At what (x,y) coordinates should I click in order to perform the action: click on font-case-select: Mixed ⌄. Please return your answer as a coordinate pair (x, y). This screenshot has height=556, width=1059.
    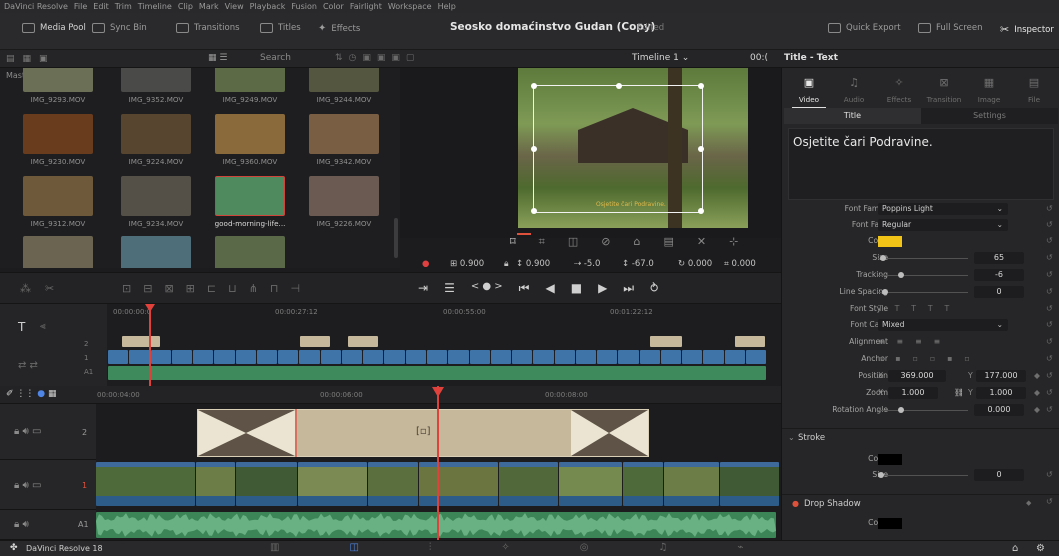
    Looking at the image, I should click on (943, 325).